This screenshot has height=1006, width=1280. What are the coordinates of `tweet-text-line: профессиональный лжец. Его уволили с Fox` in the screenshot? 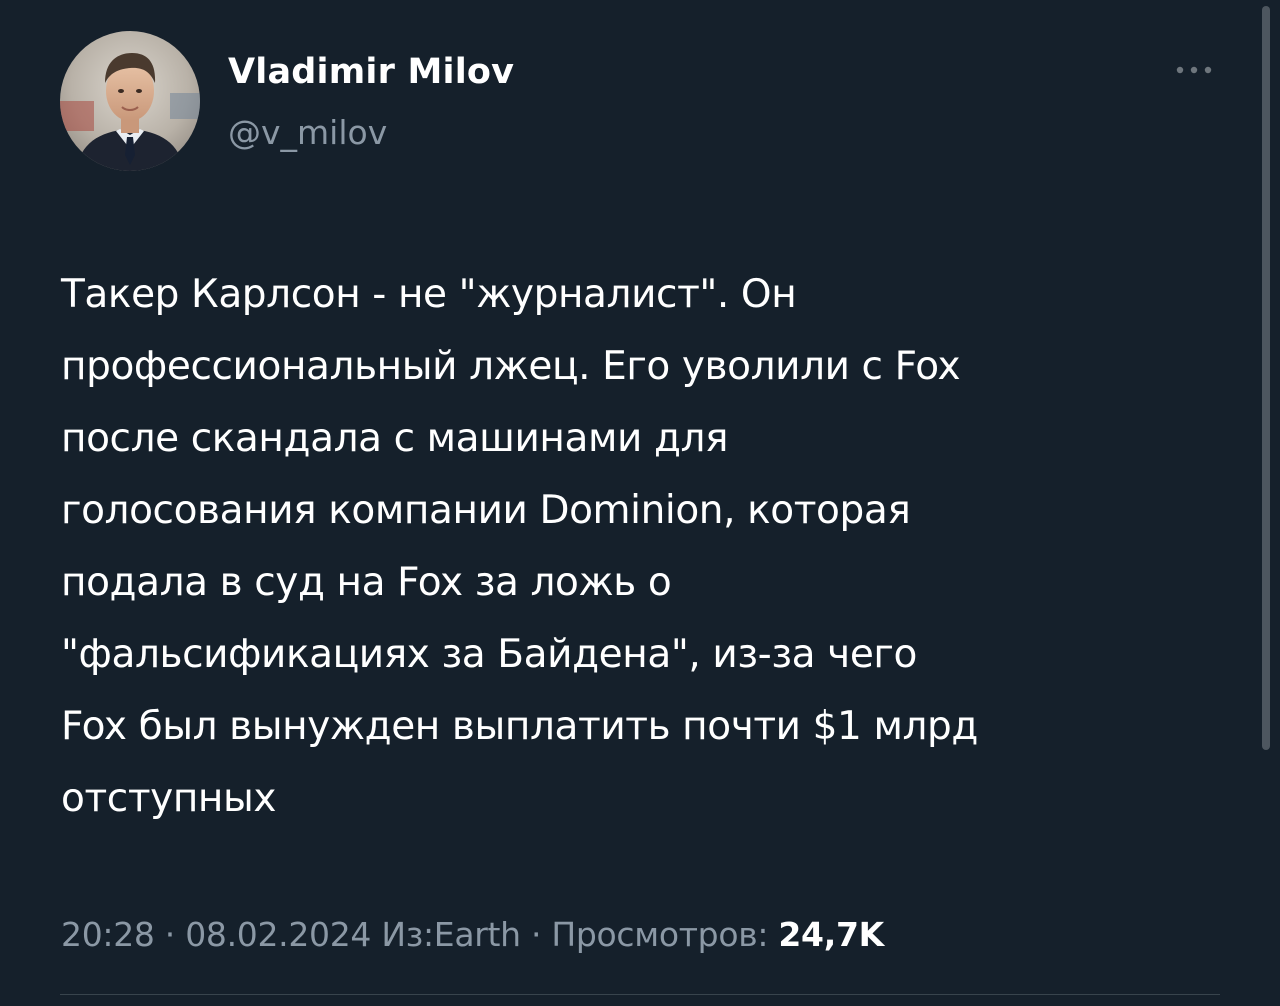 It's located at (511, 366).